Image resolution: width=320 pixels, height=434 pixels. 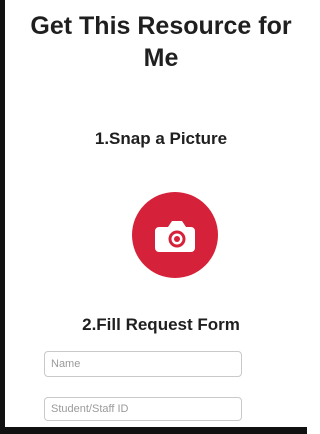 What do you see at coordinates (143, 409) in the screenshot?
I see `student-staff-id-input` at bounding box center [143, 409].